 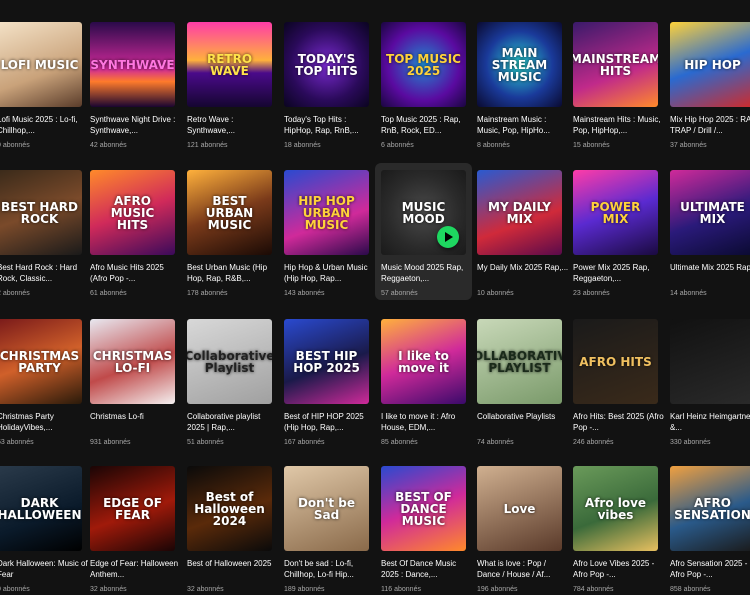 I want to click on cover-art-text: MUSIC MOOD, so click(x=423, y=212).